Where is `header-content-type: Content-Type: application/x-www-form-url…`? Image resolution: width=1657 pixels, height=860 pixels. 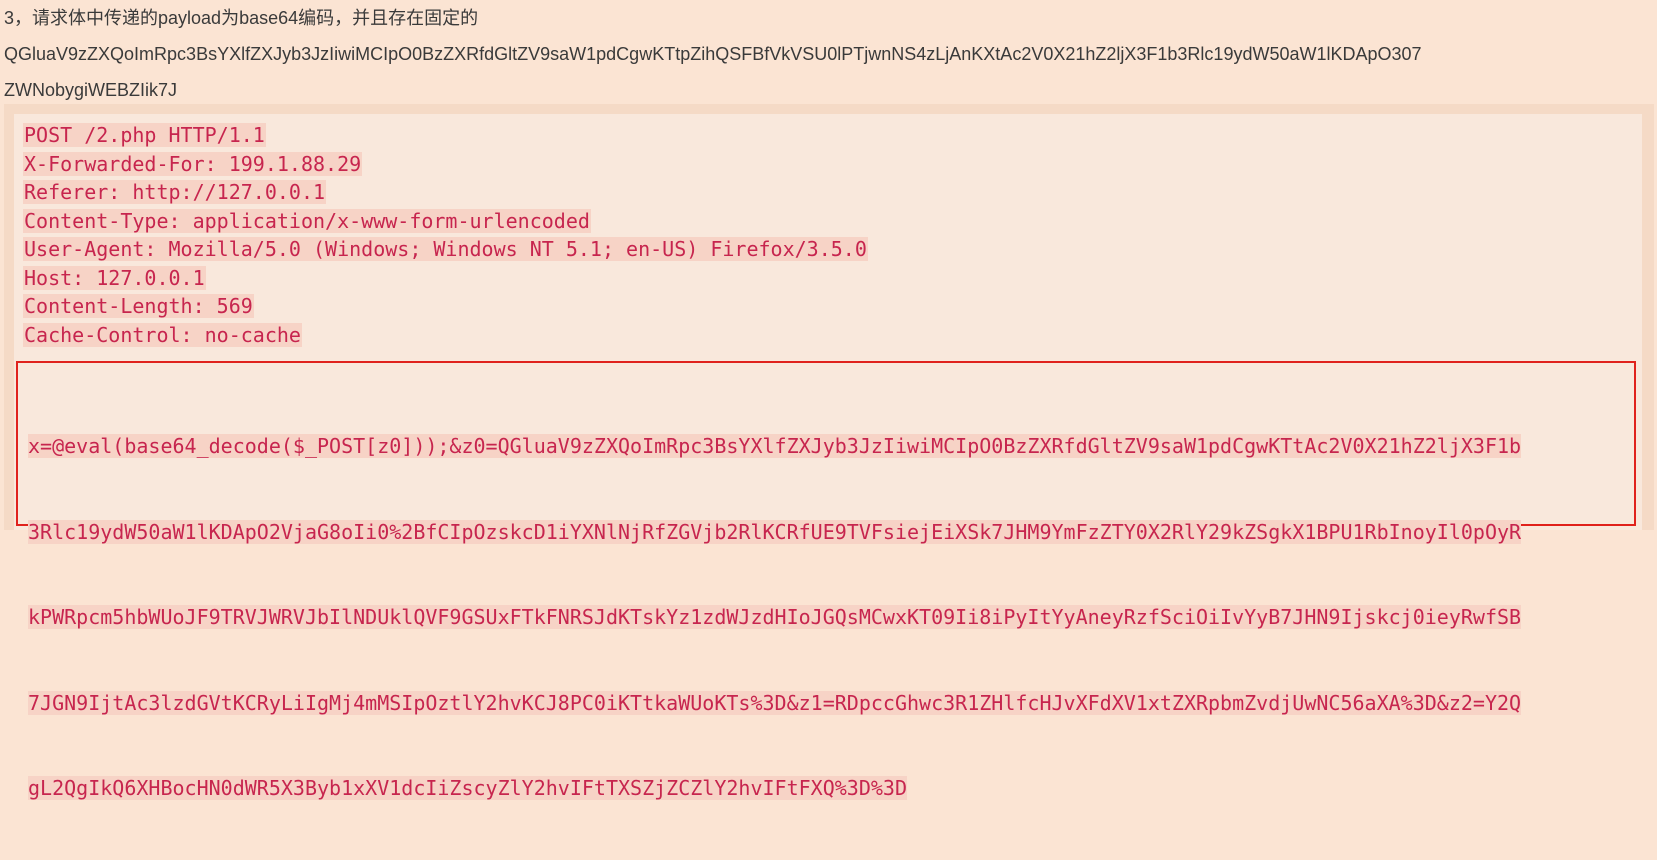 header-content-type: Content-Type: application/x-www-form-url… is located at coordinates (307, 220).